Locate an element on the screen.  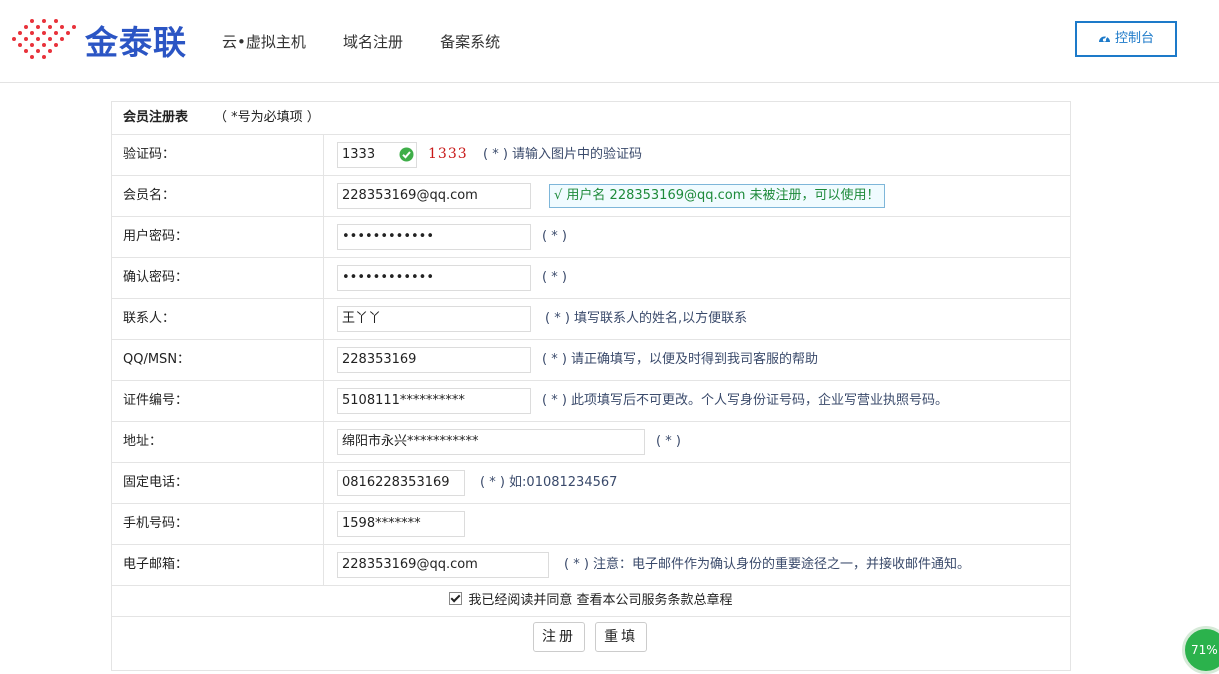
console-button: 控制台 is located at coordinates (1126, 39).